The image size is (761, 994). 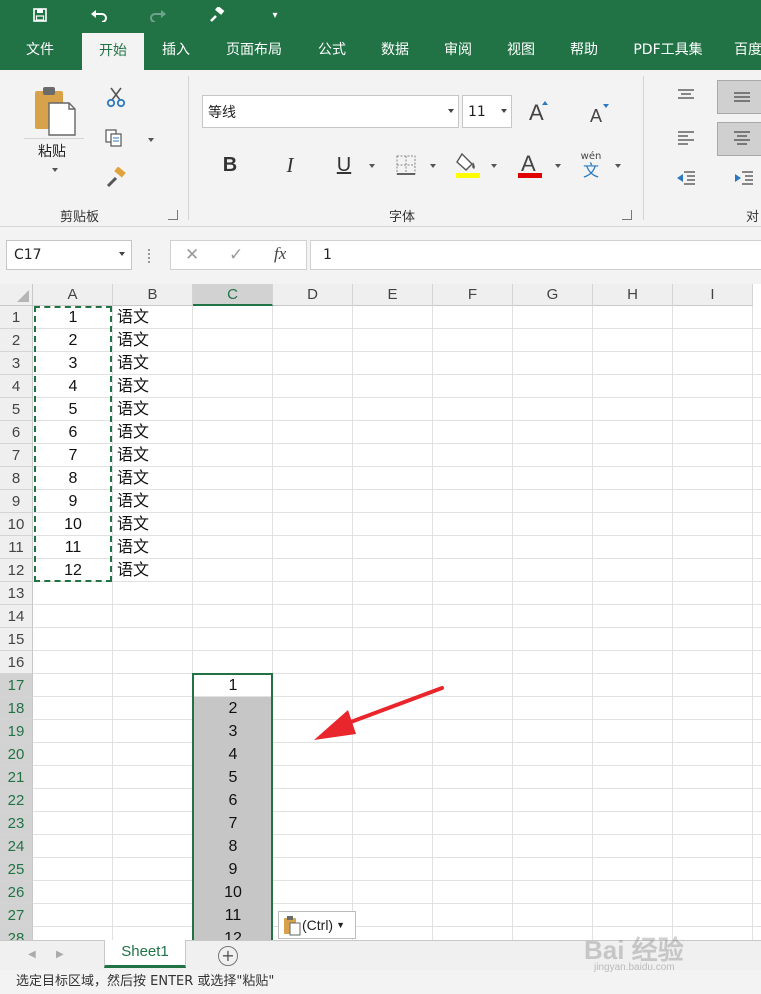 I want to click on phonetic-dropdown-icon, so click(x=618, y=166).